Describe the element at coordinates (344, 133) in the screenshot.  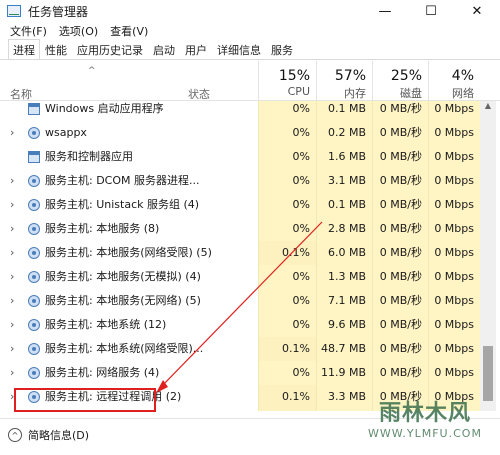
I see `memory-cell: 0.2 MB` at that location.